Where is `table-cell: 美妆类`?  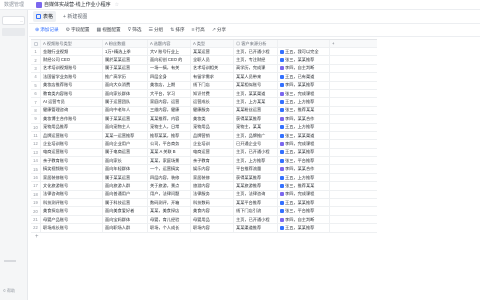 table-cell: 美妆类 is located at coordinates (212, 119).